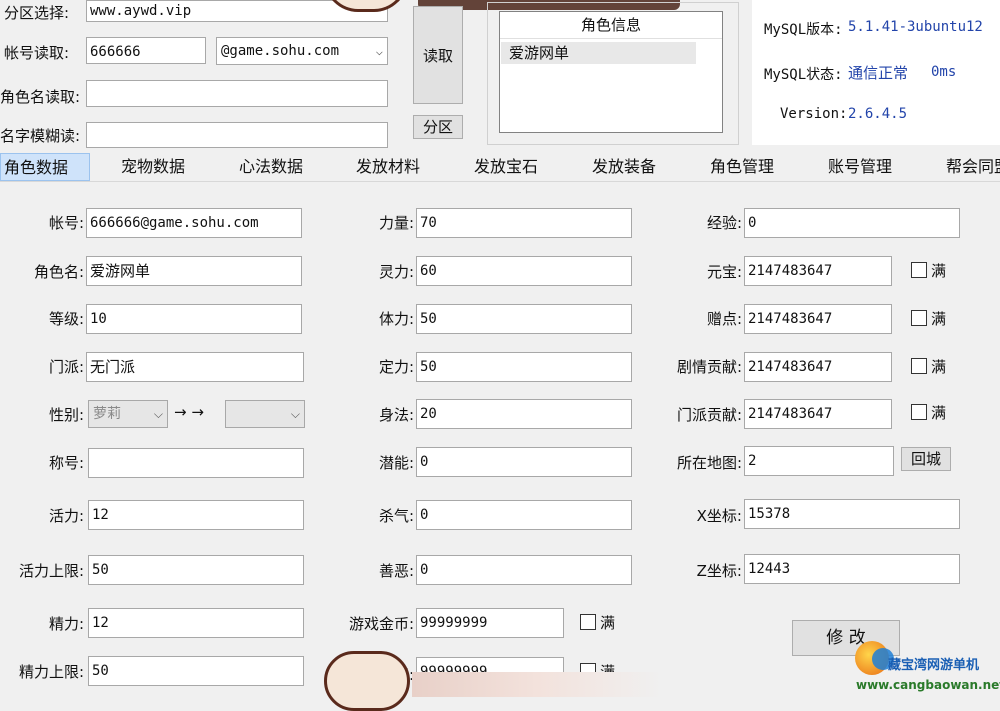 The width and height of the screenshot is (1000, 711). I want to click on tab-divider, so click(500, 181).